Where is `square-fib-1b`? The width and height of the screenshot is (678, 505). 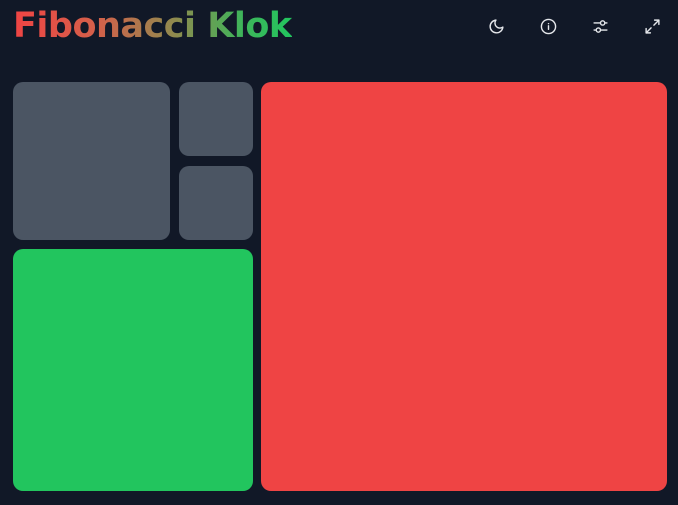 square-fib-1b is located at coordinates (216, 203).